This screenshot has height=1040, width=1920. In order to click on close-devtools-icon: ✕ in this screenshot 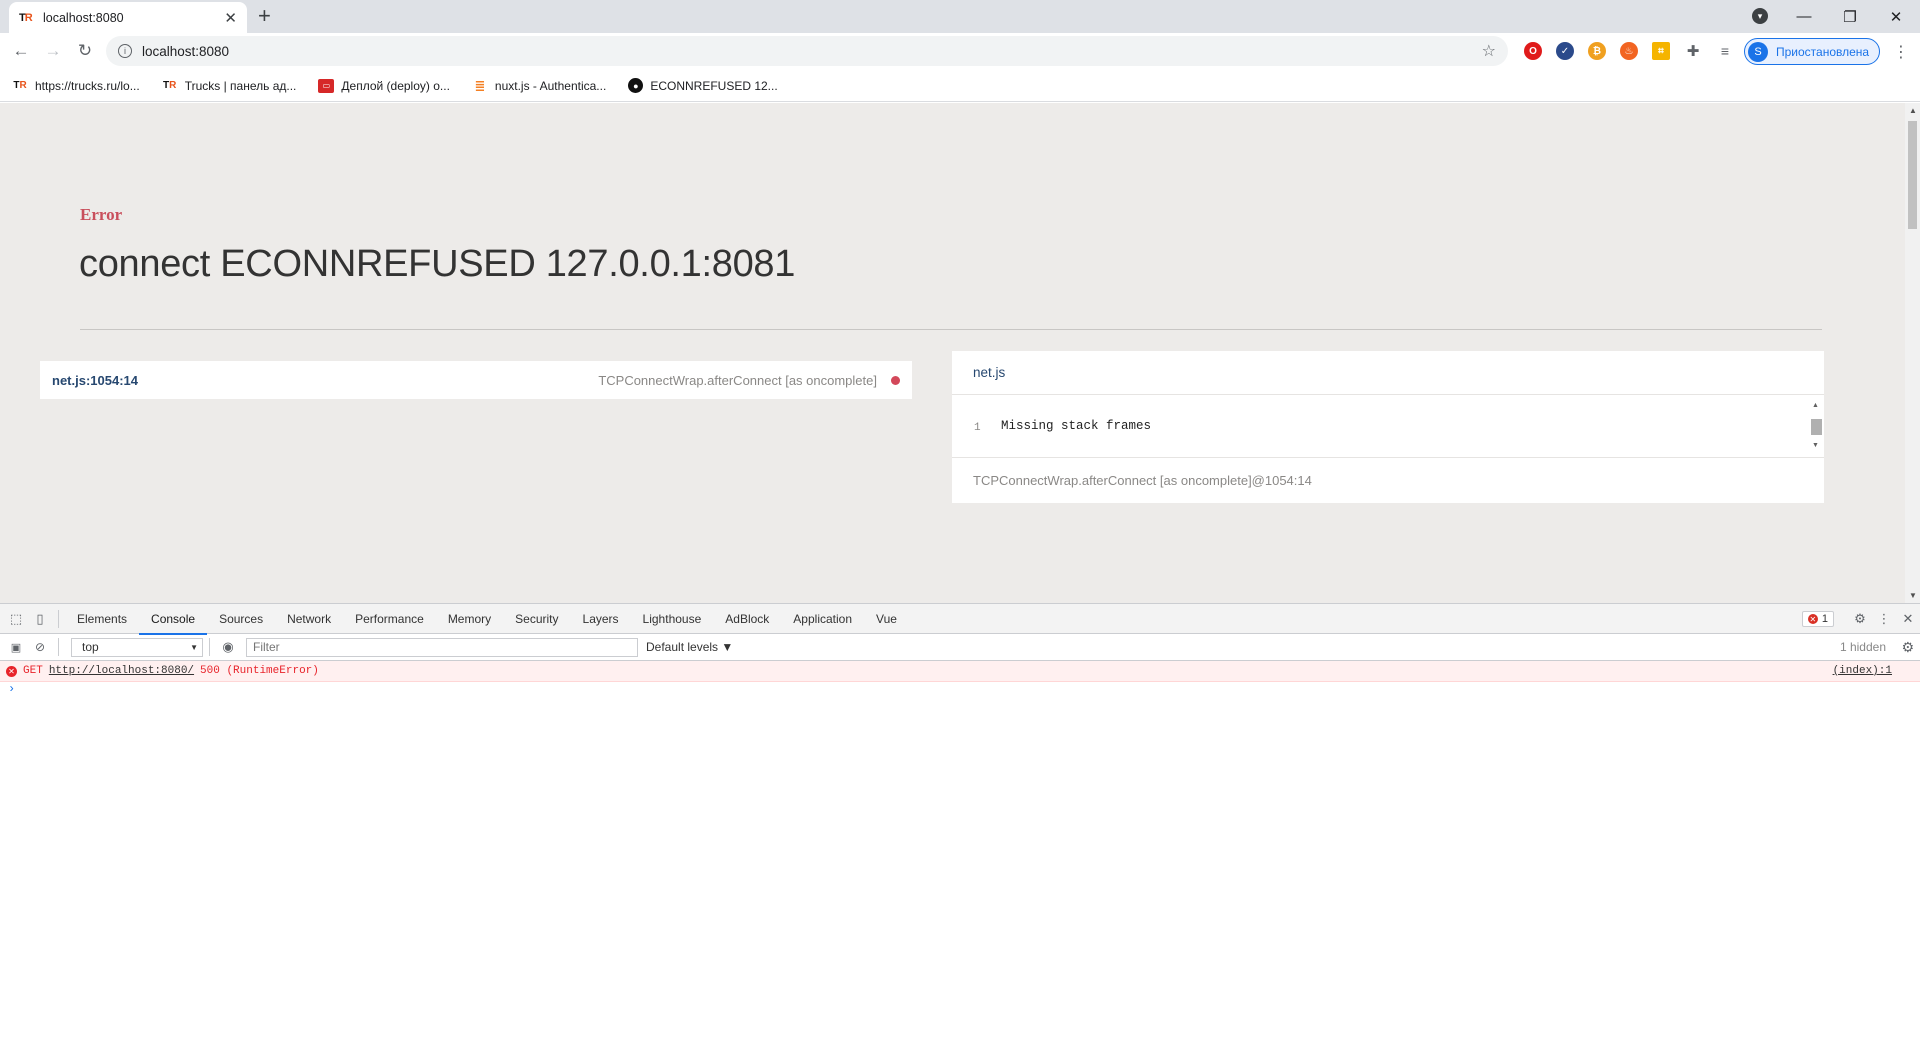, I will do `click(1908, 619)`.